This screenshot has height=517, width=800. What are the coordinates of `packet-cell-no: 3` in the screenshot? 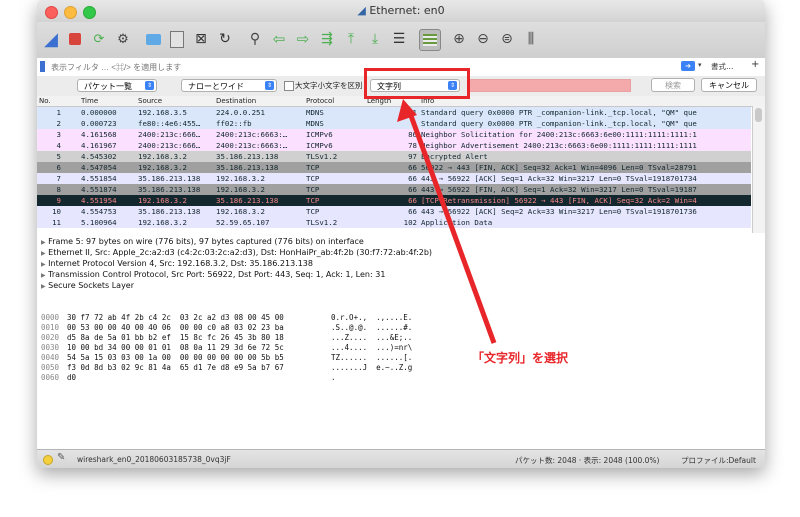 It's located at (58, 134).